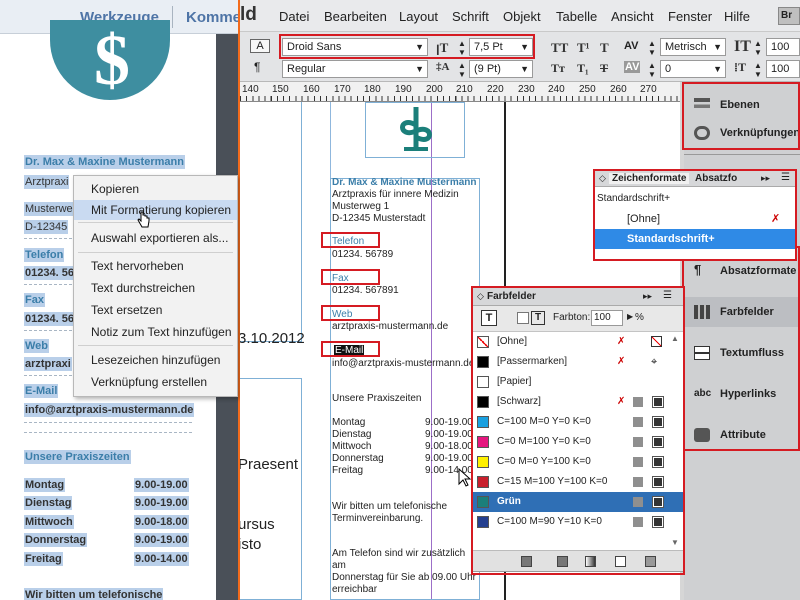 This screenshot has height=600, width=800. What do you see at coordinates (352, 446) in the screenshot?
I see `doc-hour-day: Mittwoch` at bounding box center [352, 446].